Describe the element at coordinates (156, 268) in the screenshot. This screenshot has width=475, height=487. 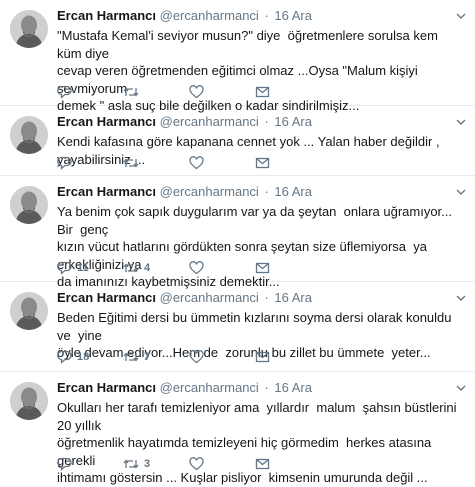
I see `retweet-button: 4` at that location.